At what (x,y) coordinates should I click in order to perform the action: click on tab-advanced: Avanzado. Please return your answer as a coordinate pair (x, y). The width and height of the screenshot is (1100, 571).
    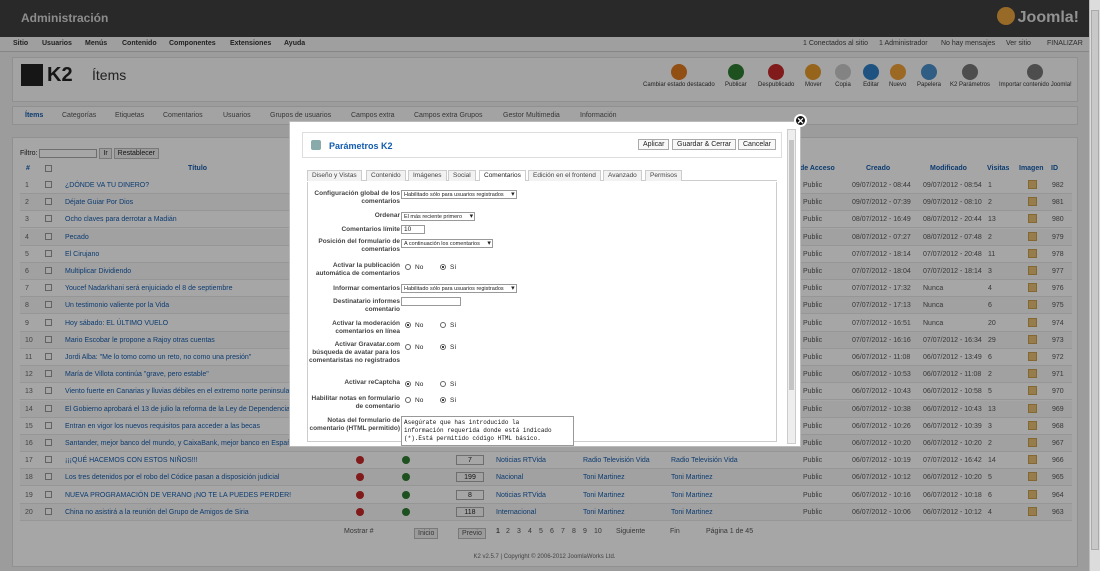
    Looking at the image, I should click on (622, 175).